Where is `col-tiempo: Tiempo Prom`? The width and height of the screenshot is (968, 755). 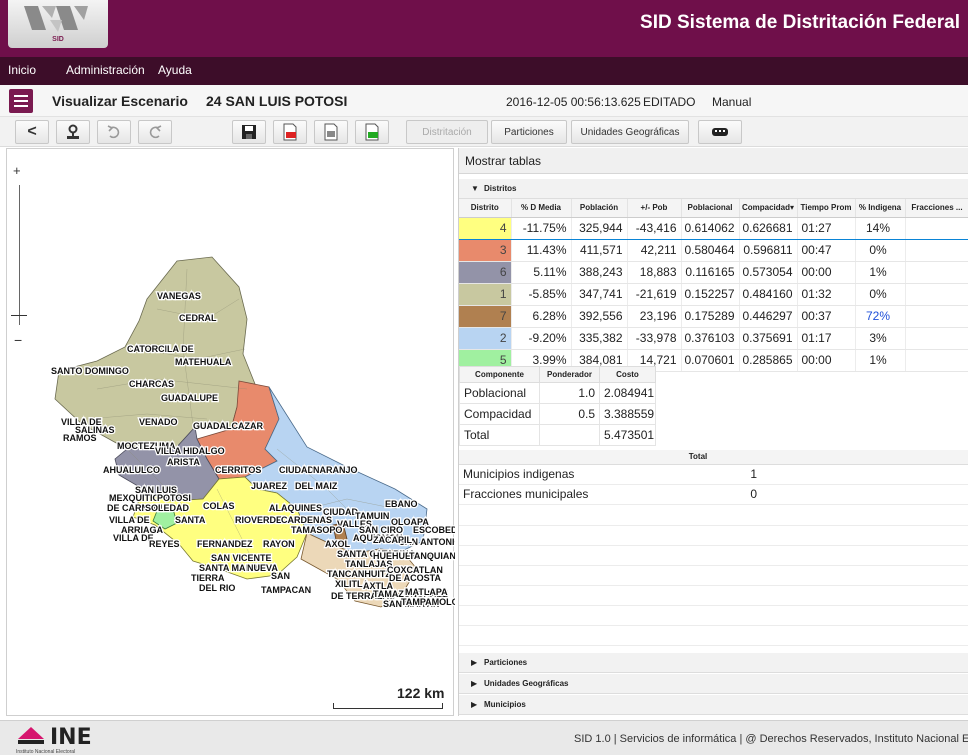
col-tiempo: Tiempo Prom is located at coordinates (826, 208).